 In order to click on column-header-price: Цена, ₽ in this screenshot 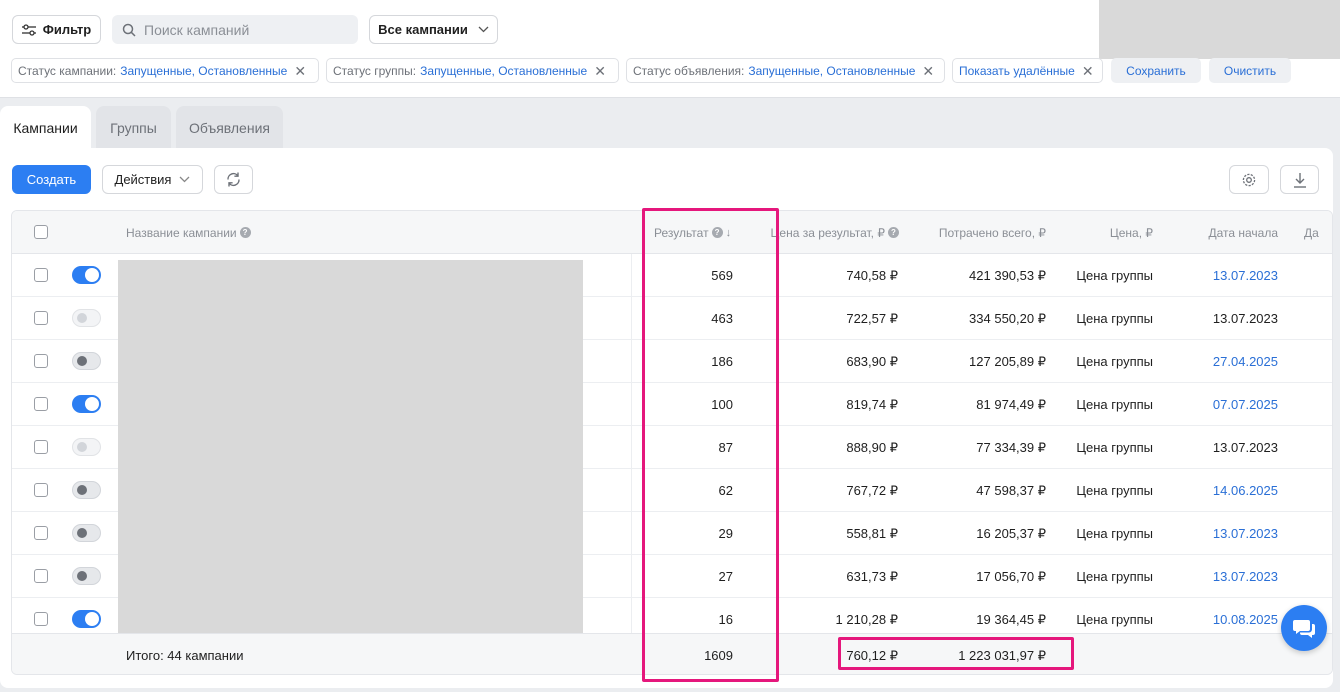, I will do `click(1112, 232)`.